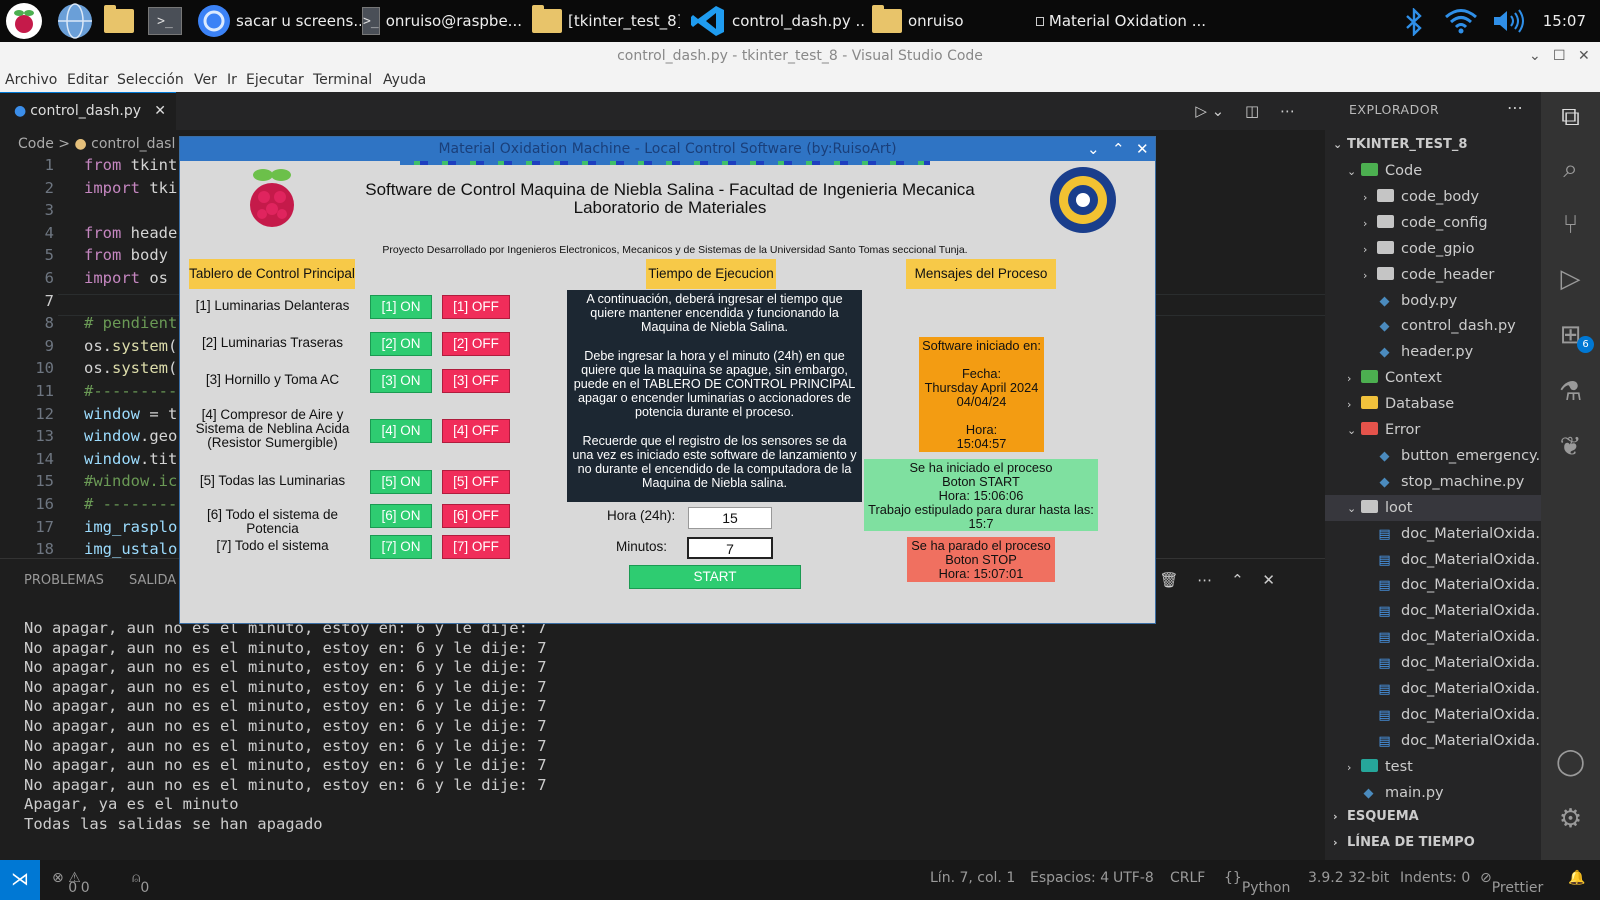 The width and height of the screenshot is (1600, 900). What do you see at coordinates (1559, 56) in the screenshot?
I see `maximize-icon: ☐` at bounding box center [1559, 56].